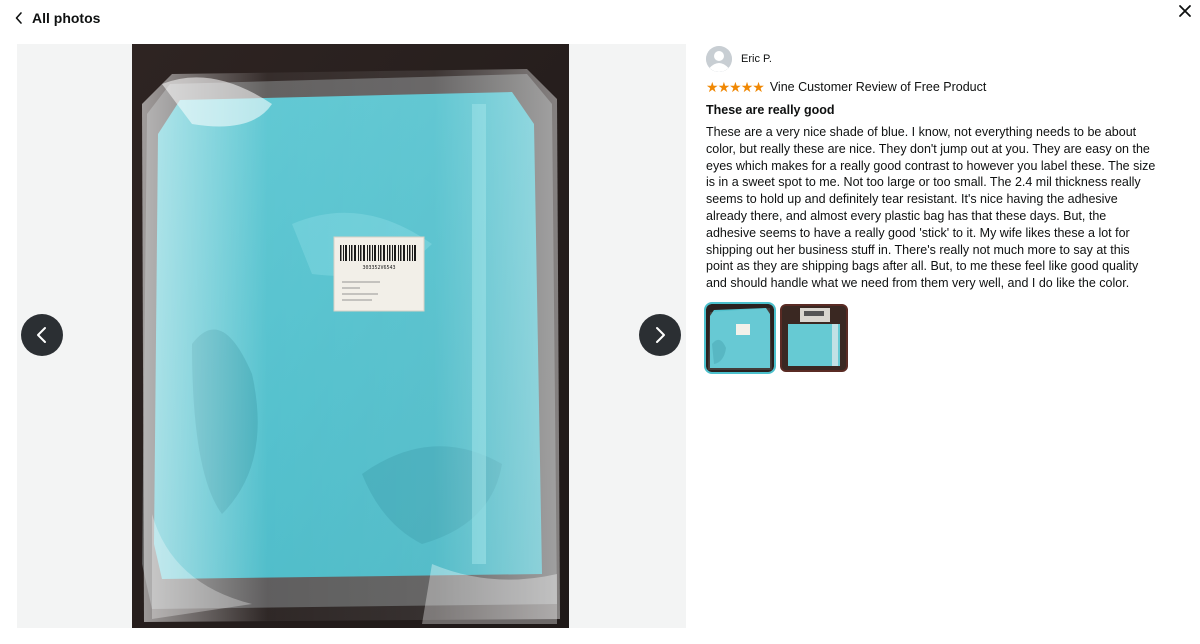 Image resolution: width=1200 pixels, height=644 pixels. What do you see at coordinates (756, 59) in the screenshot?
I see `author-name: Eric P.` at bounding box center [756, 59].